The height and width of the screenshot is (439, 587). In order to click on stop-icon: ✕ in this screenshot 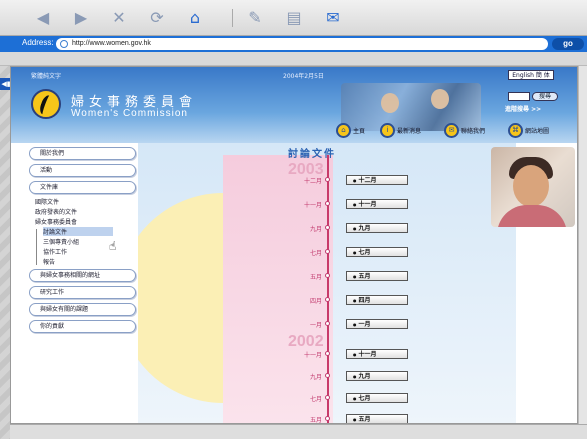, I will do `click(119, 18)`.